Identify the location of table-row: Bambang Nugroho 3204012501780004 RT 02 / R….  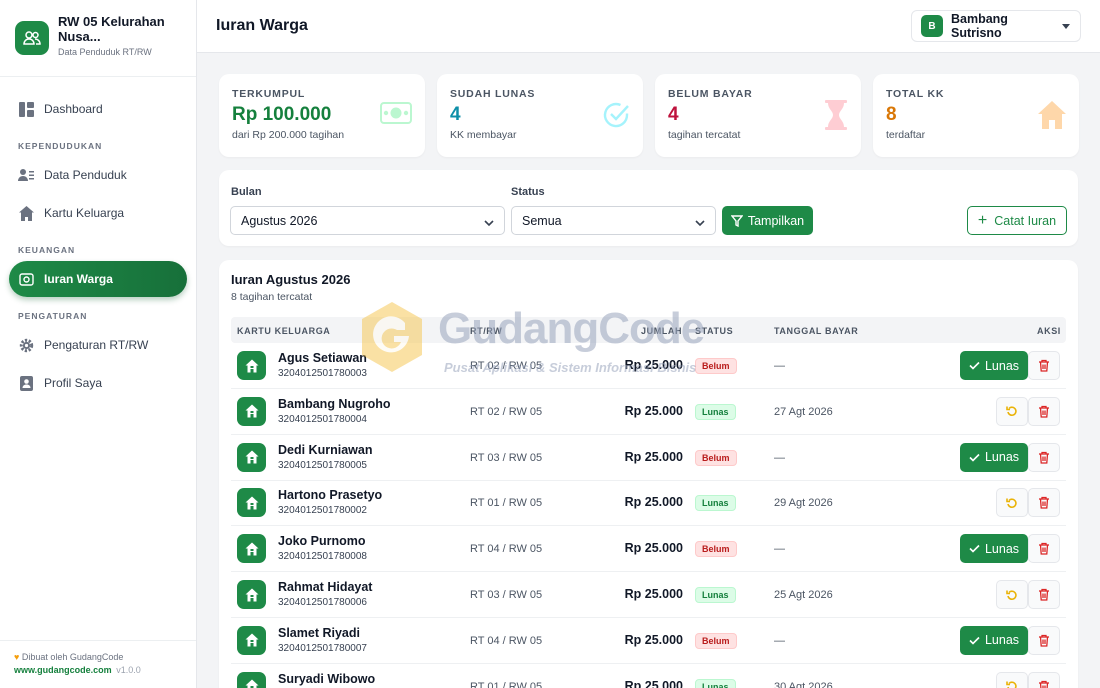
(648, 412).